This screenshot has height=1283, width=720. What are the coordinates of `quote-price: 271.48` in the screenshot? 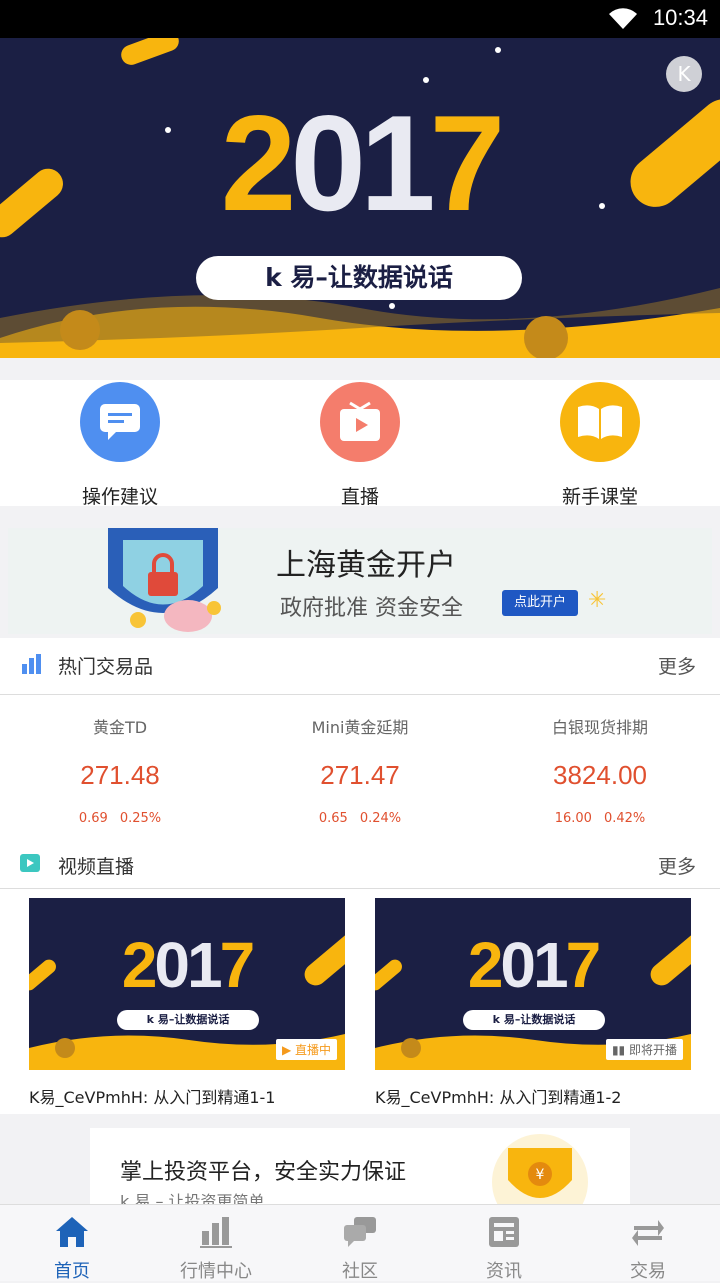 It's located at (120, 775).